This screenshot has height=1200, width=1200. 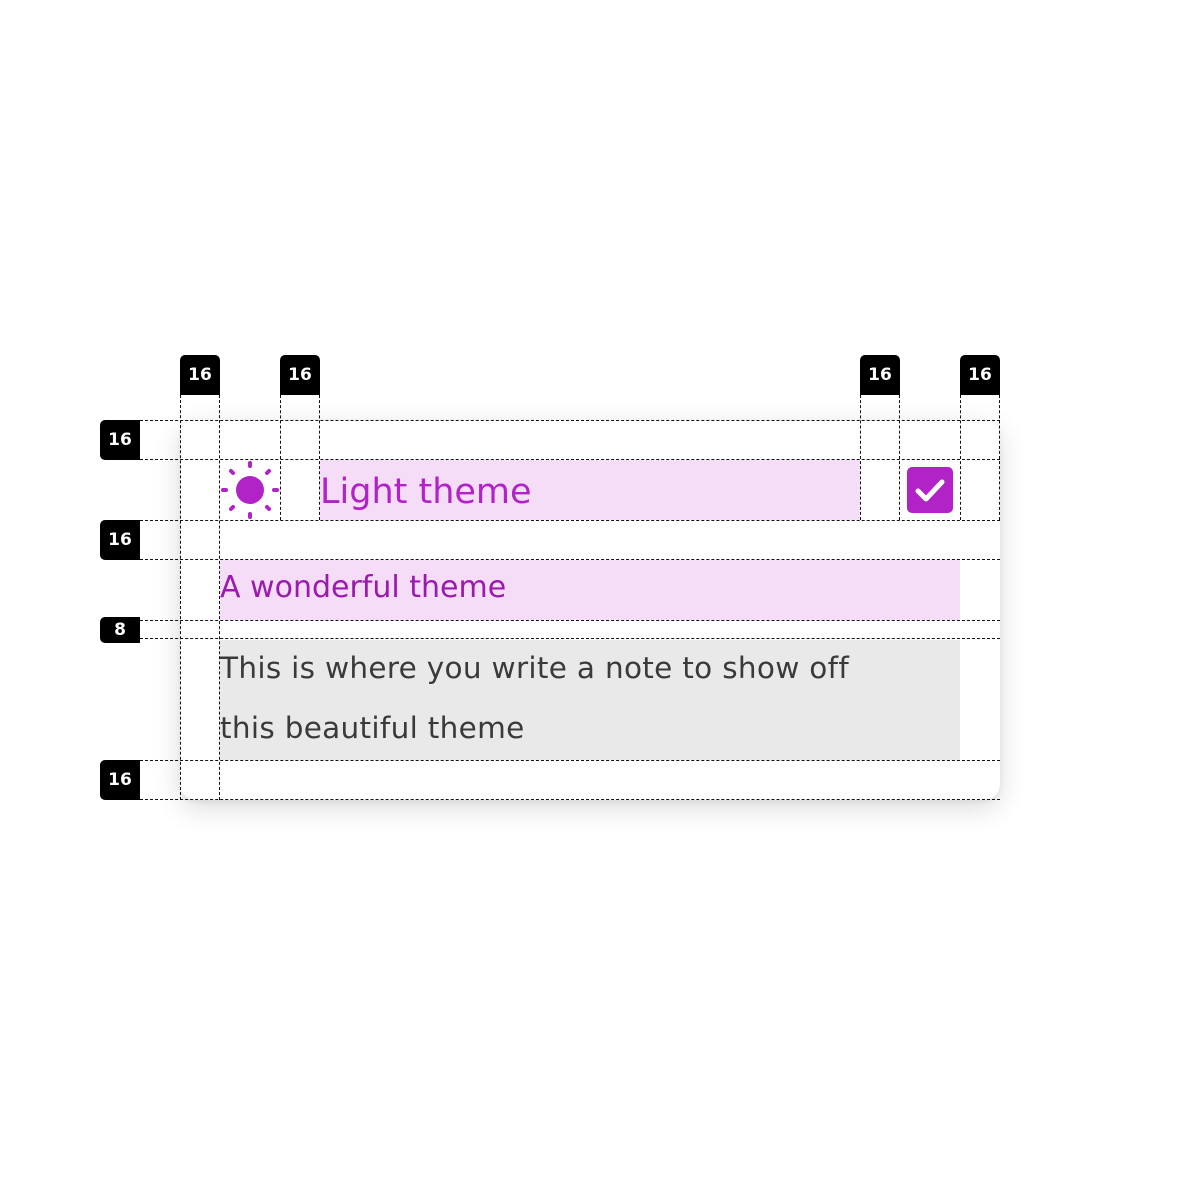 What do you see at coordinates (250, 490) in the screenshot?
I see `sun-icon` at bounding box center [250, 490].